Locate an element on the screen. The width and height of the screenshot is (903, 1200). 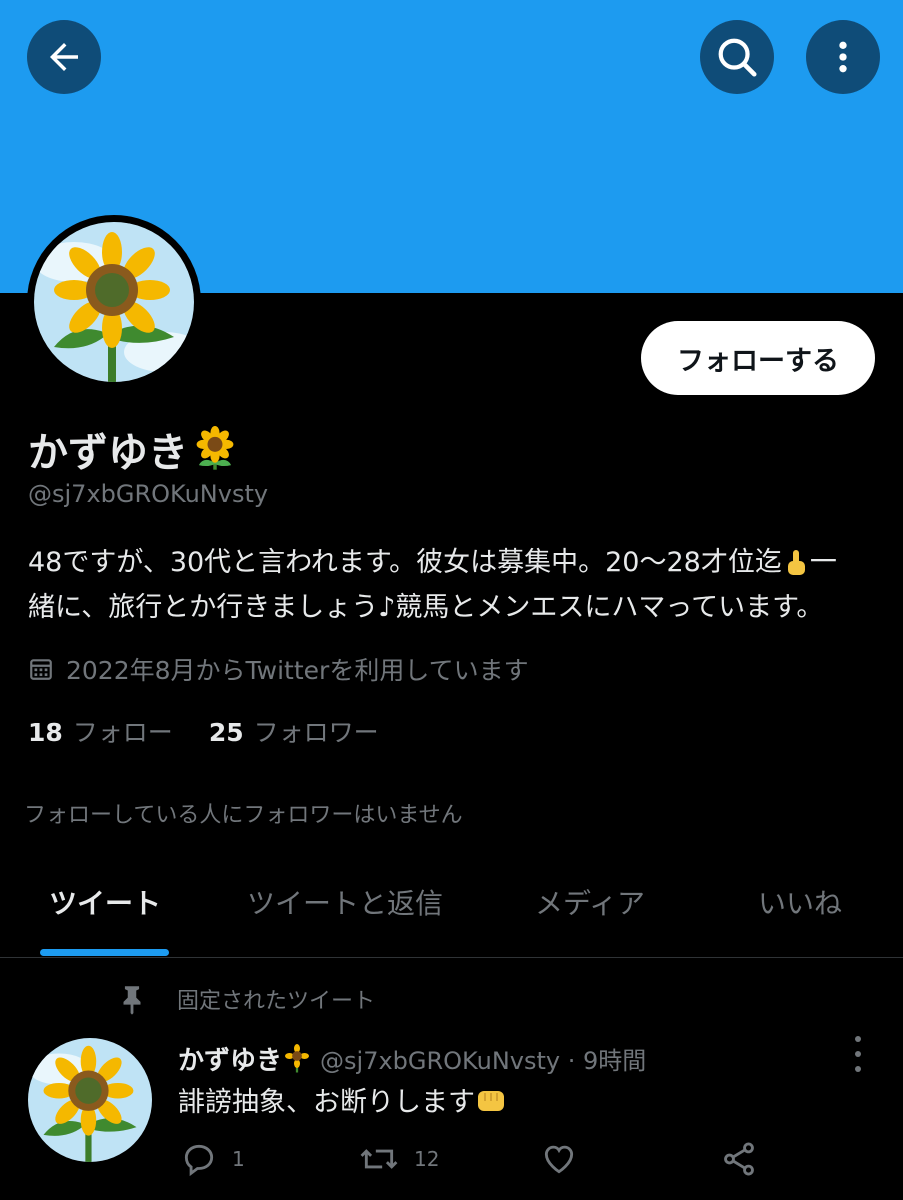
pointing-up-emoji is located at coordinates (796, 562).